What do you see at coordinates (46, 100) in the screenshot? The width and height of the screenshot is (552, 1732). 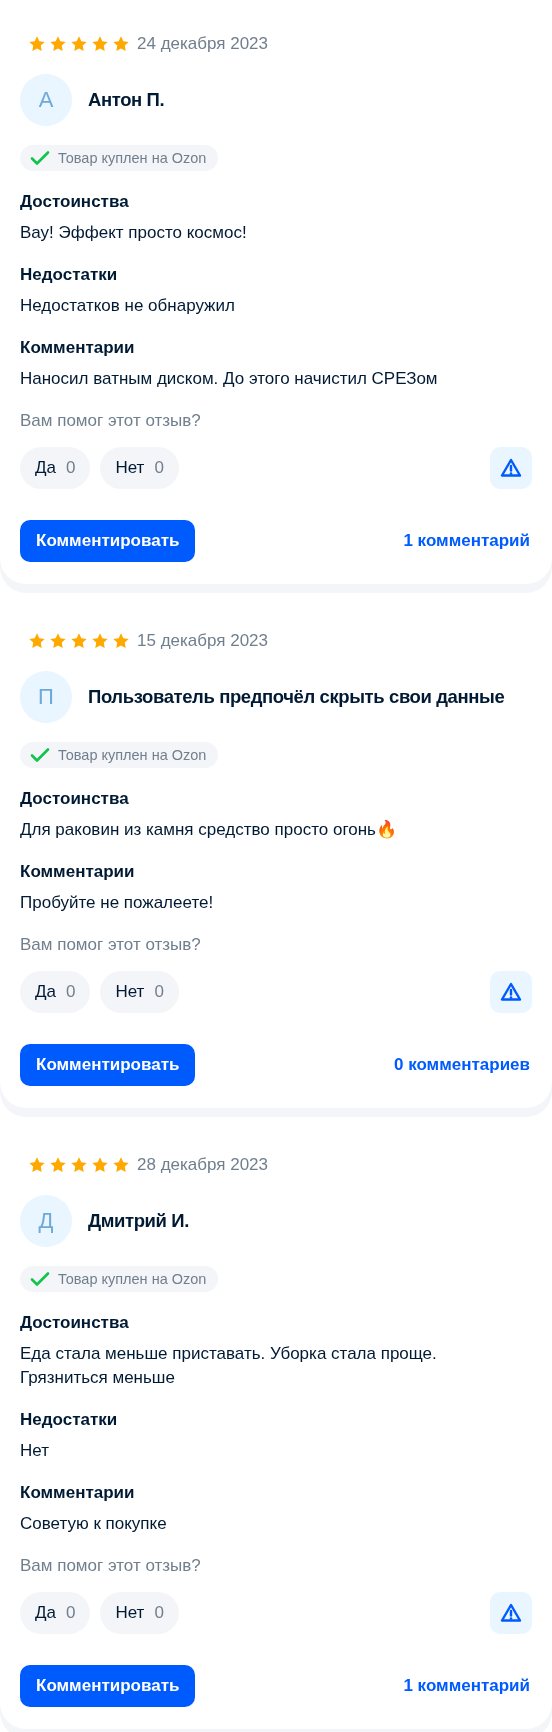 I see `avatar: А` at bounding box center [46, 100].